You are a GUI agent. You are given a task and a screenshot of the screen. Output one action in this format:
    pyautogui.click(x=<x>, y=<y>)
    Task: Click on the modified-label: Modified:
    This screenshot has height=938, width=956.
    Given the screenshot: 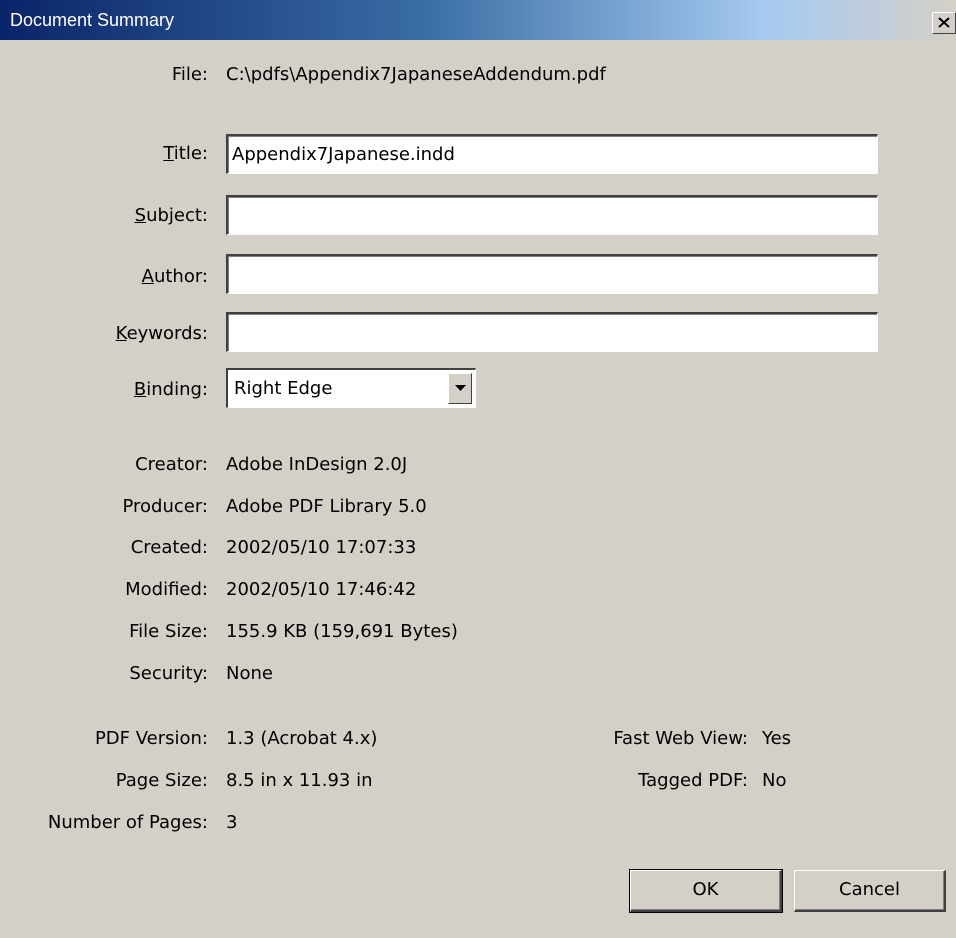 What is the action you would take?
    pyautogui.click(x=166, y=589)
    